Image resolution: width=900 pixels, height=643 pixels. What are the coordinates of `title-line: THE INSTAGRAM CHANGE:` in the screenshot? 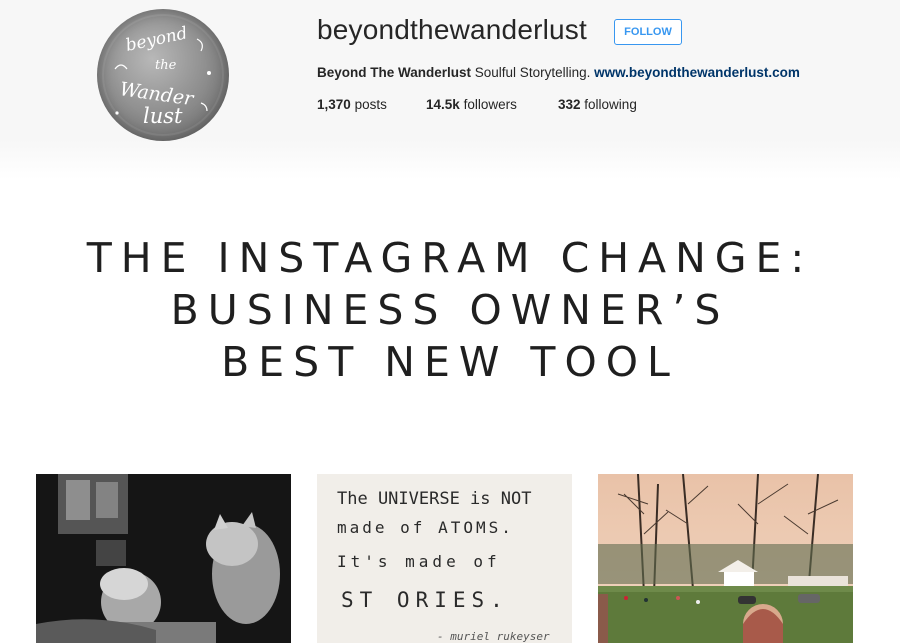 It's located at (450, 258).